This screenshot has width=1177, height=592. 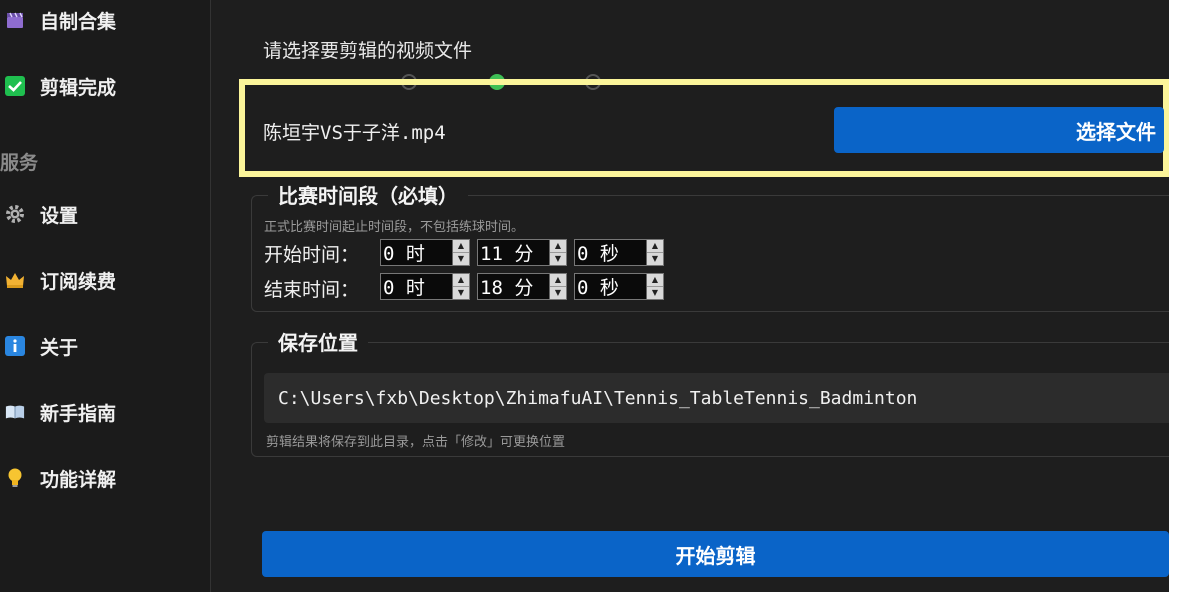 What do you see at coordinates (78, 413) in the screenshot?
I see `sidebar-item-label: 新手指南` at bounding box center [78, 413].